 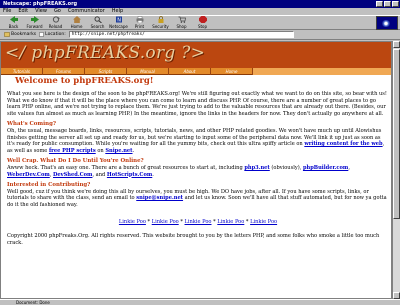 I want to click on stop-label: Stop, so click(x=202, y=26).